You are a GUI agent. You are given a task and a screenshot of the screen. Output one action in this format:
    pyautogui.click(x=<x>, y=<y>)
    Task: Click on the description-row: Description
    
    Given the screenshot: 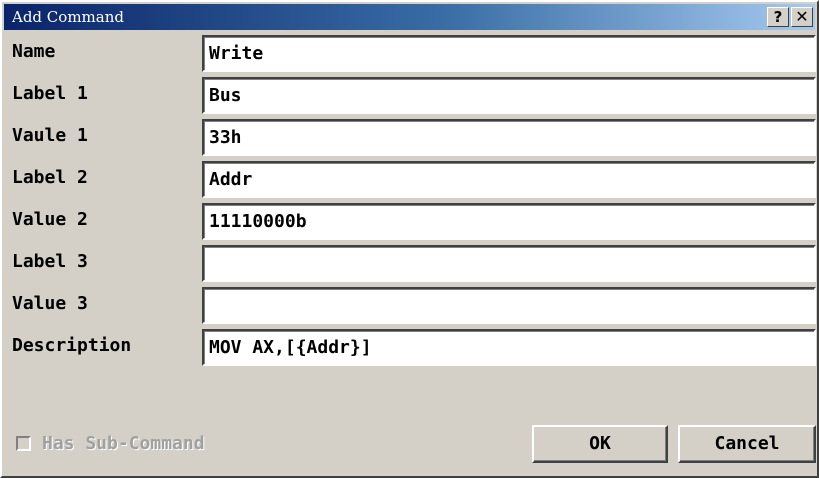 What is the action you would take?
    pyautogui.click(x=410, y=345)
    